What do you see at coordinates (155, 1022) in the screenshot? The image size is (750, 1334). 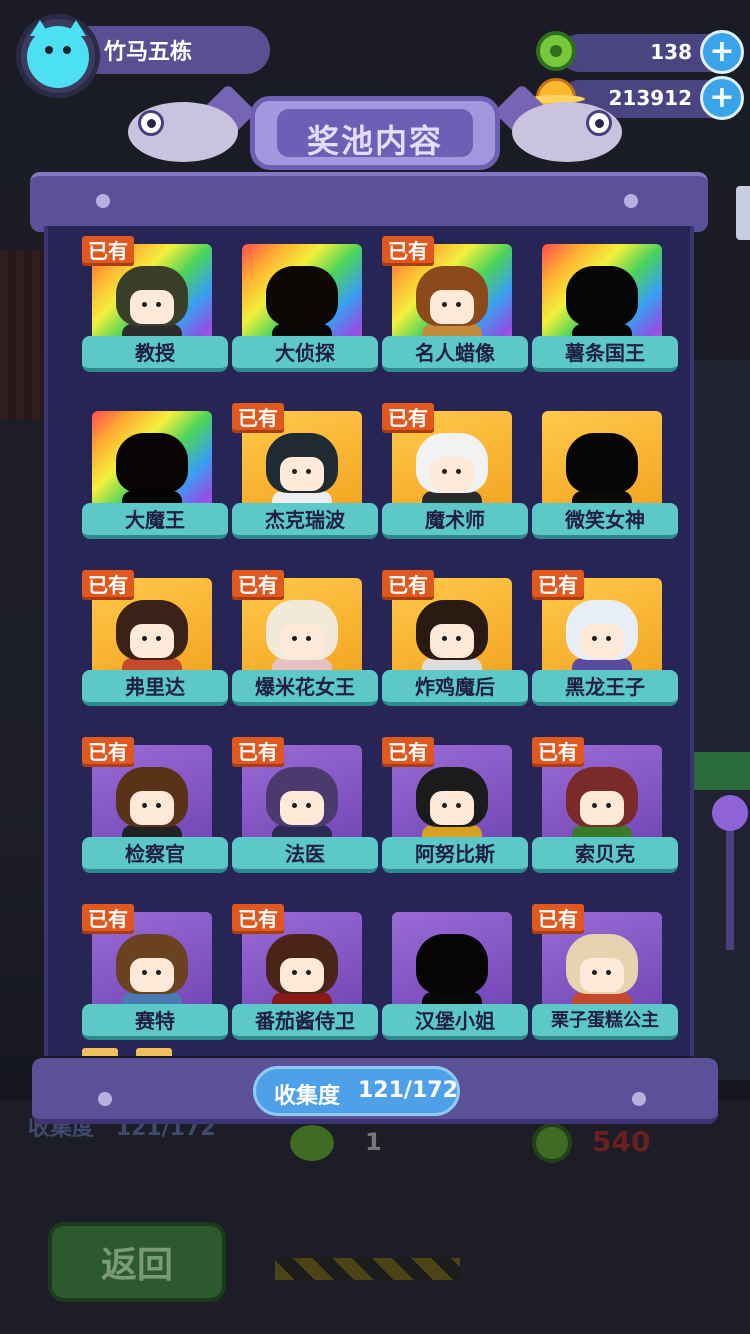 I see `prize-item-name: 赛特` at bounding box center [155, 1022].